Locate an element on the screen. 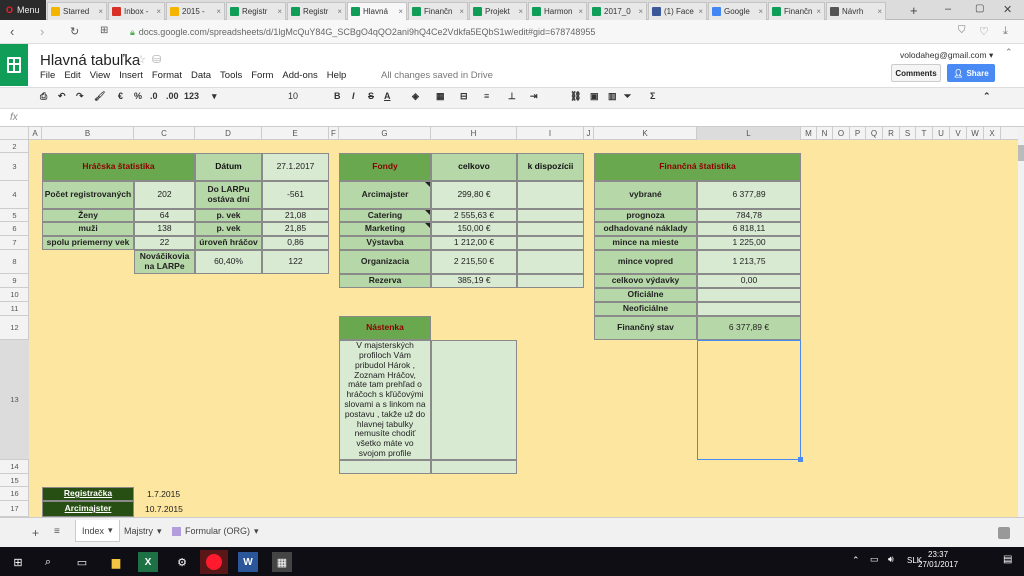 The height and width of the screenshot is (576, 1024). row-header-2: 2 is located at coordinates (14, 146).